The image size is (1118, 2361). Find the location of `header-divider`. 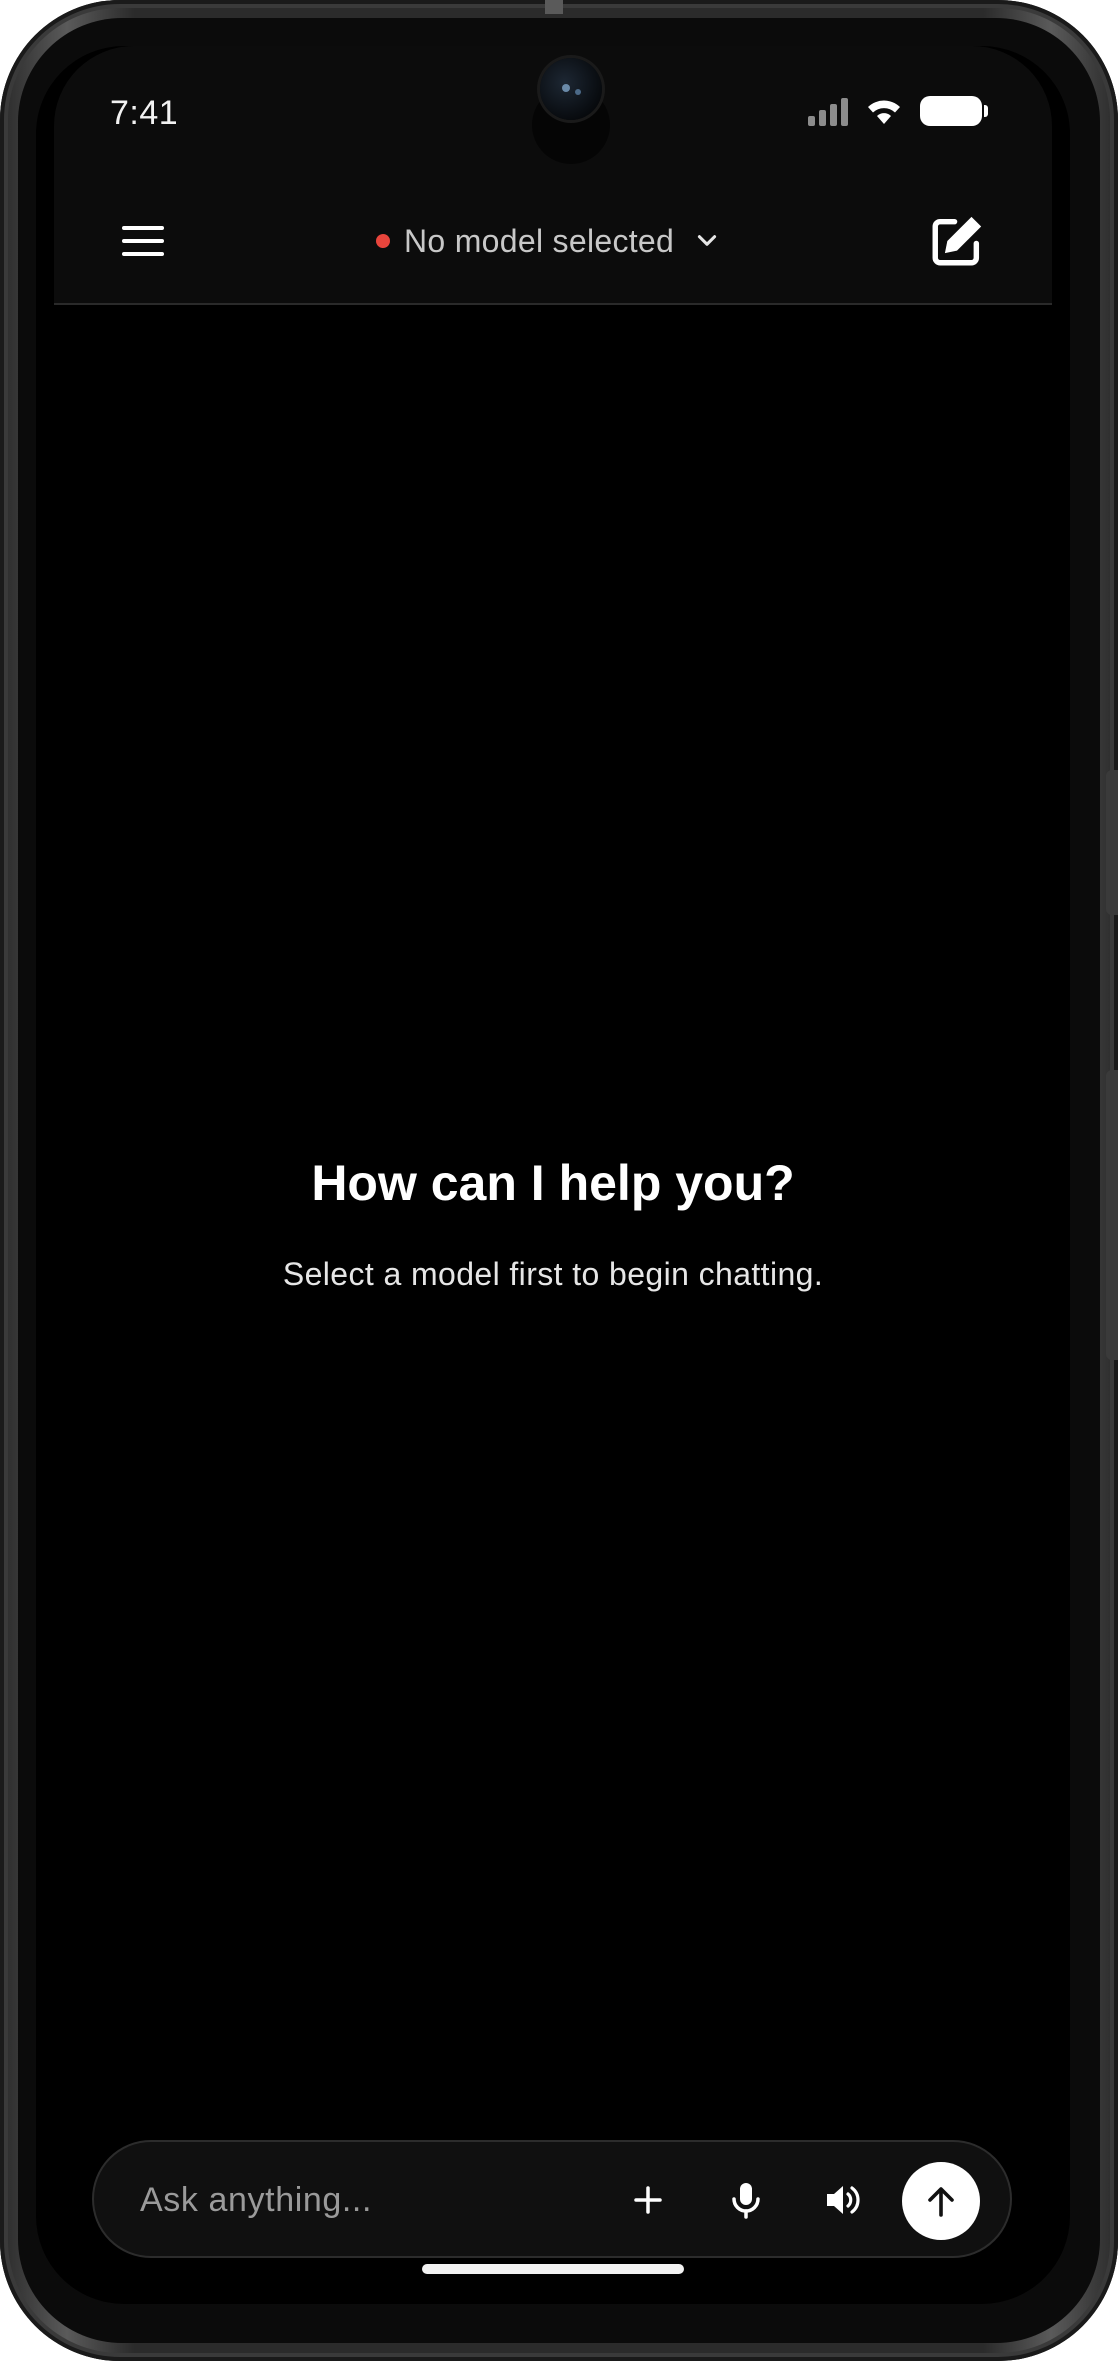

header-divider is located at coordinates (553, 304).